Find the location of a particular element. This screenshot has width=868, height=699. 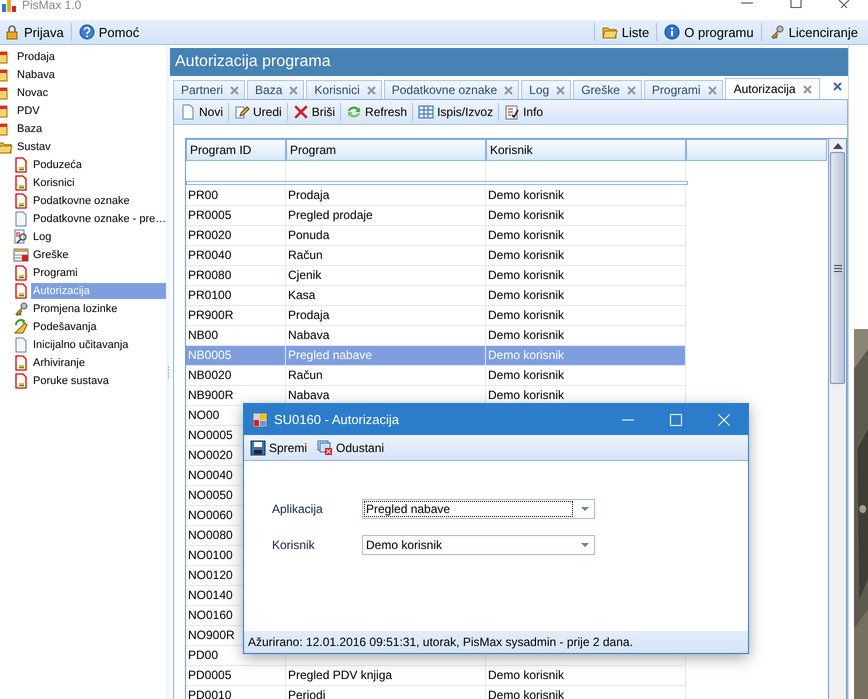

tab: Podatkovne oznake is located at coordinates (452, 89).